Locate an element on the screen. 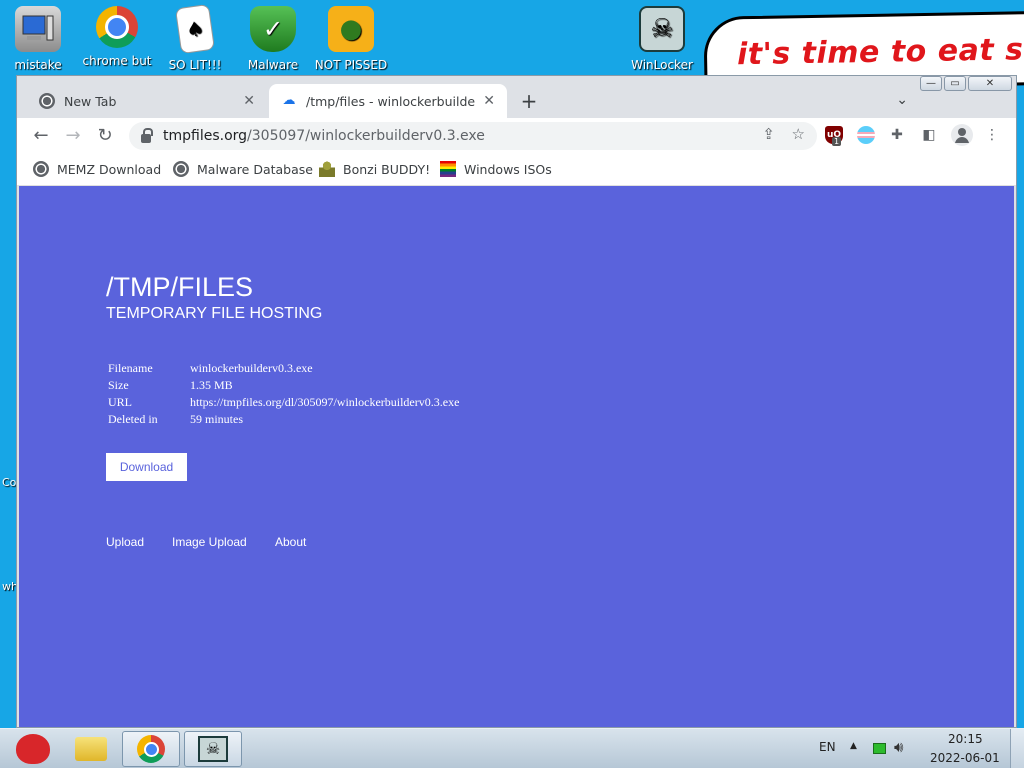 This screenshot has width=1024, height=768. winlocker-icon: ☠ is located at coordinates (213, 749).